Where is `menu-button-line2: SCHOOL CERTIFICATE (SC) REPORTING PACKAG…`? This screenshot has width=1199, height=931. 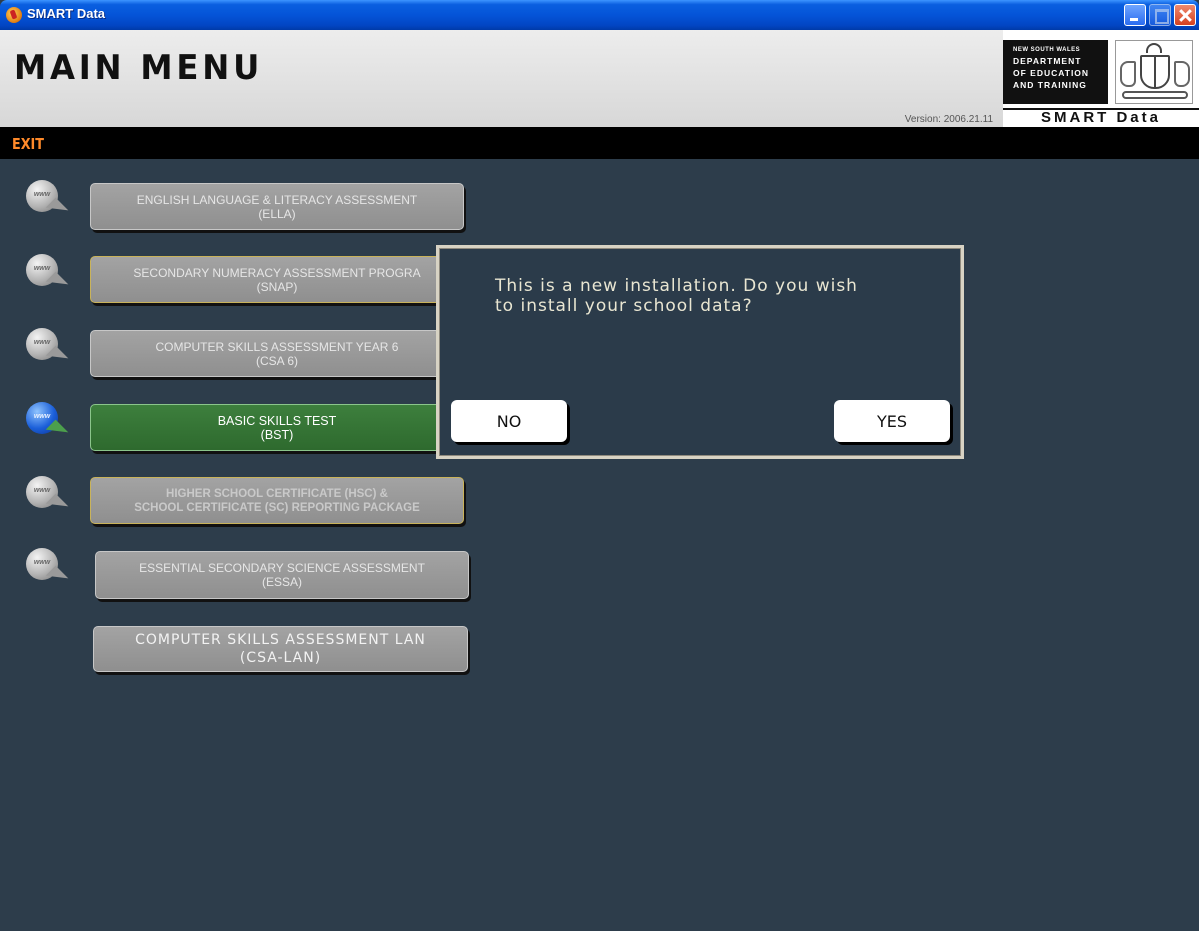
menu-button-line2: SCHOOL CERTIFICATE (SC) REPORTING PACKAG… is located at coordinates (277, 507).